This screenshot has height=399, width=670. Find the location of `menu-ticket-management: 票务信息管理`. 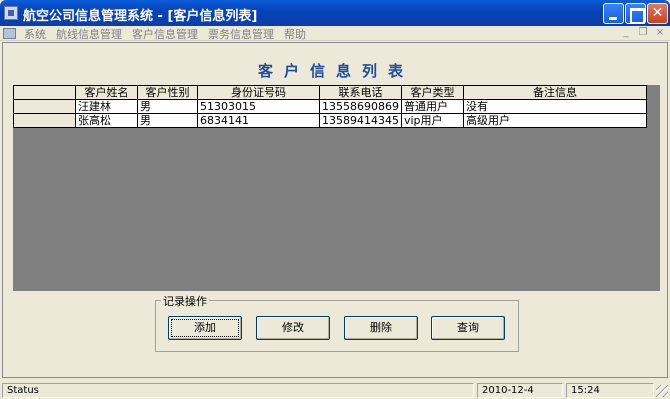

menu-ticket-management: 票务信息管理 is located at coordinates (241, 34).